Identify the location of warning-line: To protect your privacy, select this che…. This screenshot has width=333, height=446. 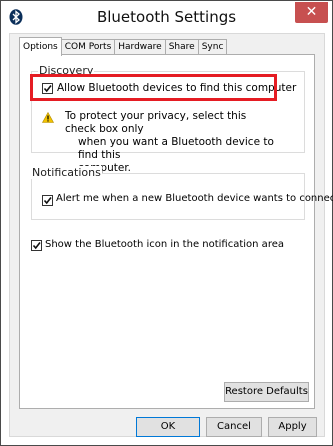
(156, 122).